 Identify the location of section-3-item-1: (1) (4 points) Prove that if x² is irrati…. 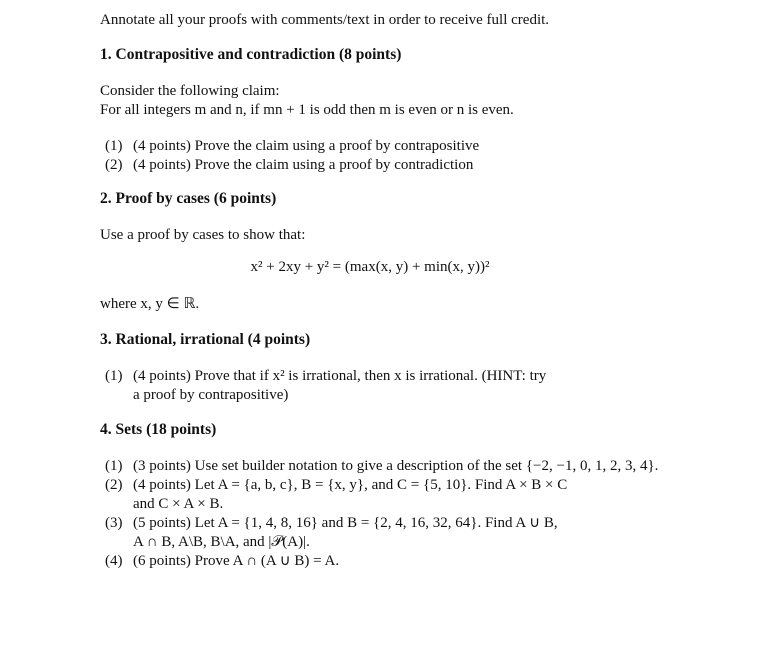
(325, 376).